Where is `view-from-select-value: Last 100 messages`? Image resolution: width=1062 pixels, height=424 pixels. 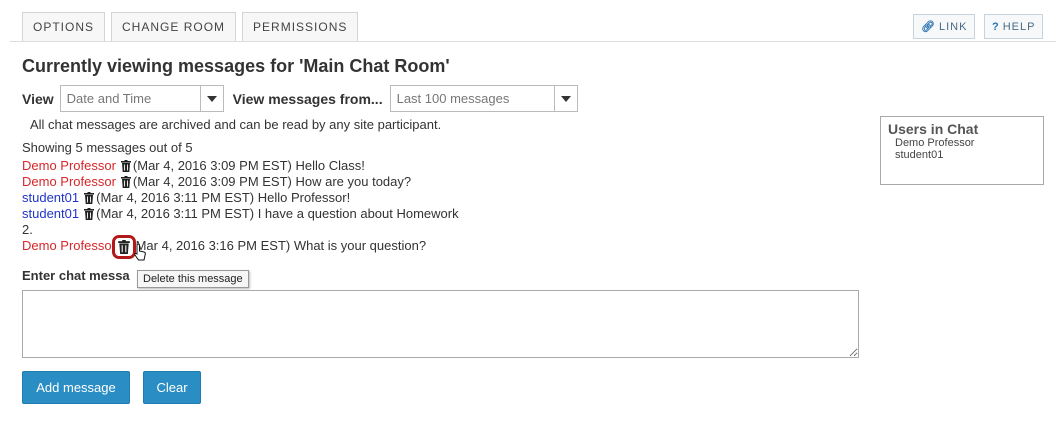
view-from-select-value: Last 100 messages is located at coordinates (453, 98).